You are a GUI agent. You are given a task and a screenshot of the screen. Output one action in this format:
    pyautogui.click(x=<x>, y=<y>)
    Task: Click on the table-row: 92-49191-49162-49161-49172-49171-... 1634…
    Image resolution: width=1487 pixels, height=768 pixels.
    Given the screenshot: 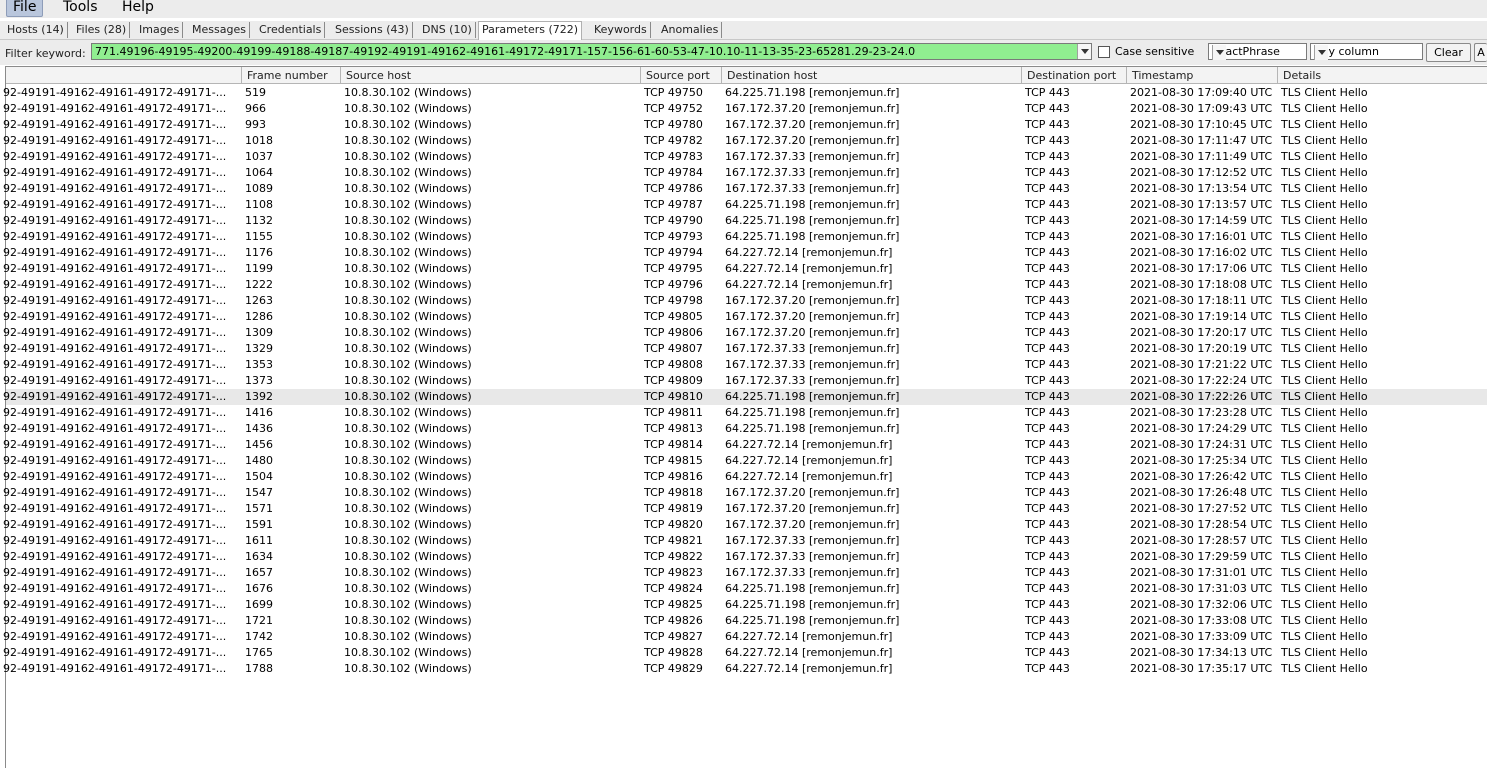 What is the action you would take?
    pyautogui.click(x=745, y=557)
    